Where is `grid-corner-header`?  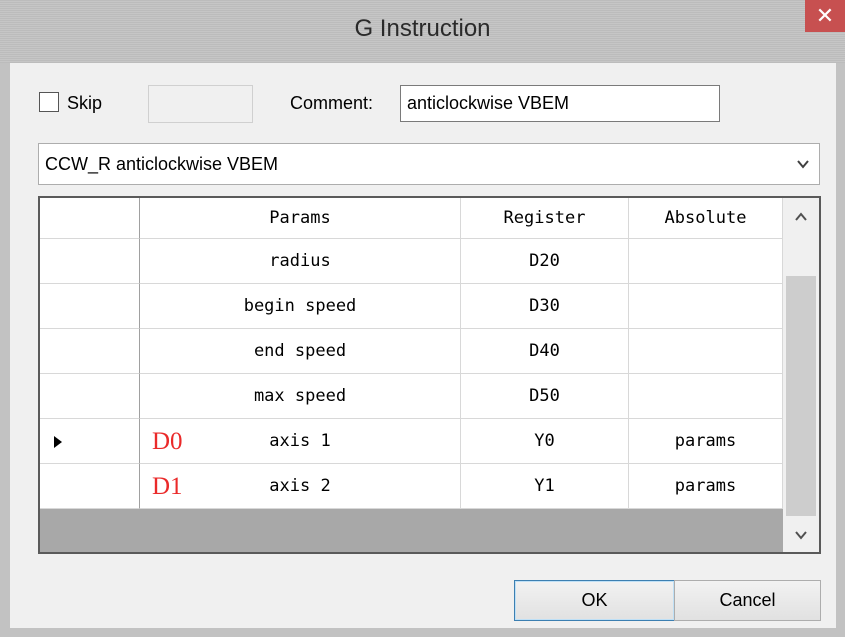
grid-corner-header is located at coordinates (90, 218).